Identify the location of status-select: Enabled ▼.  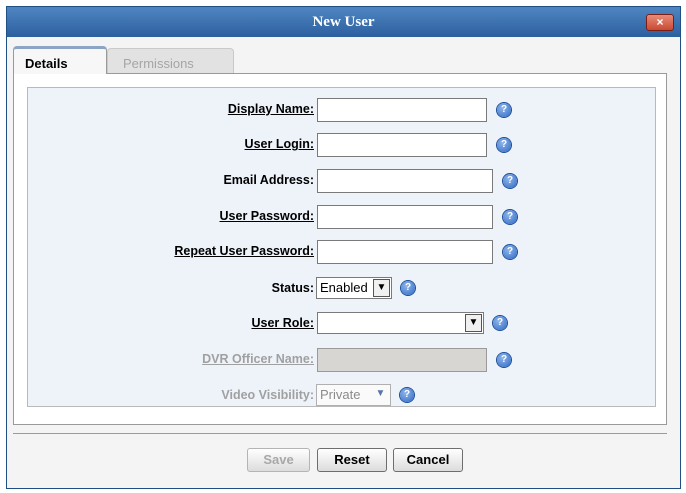
(354, 288).